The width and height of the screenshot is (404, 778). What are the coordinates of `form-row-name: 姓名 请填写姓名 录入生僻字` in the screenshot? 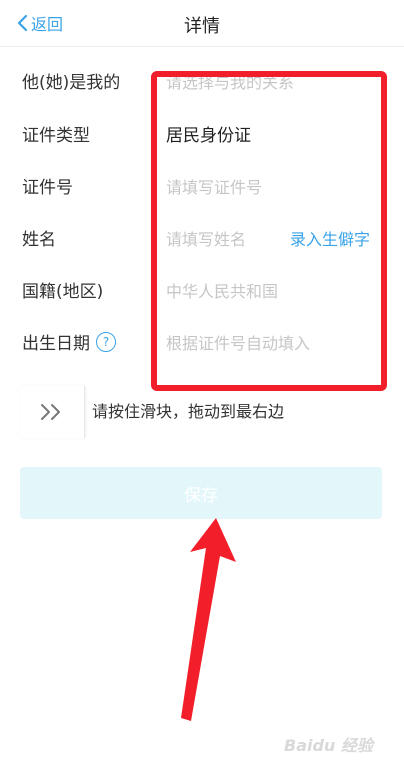 It's located at (202, 240).